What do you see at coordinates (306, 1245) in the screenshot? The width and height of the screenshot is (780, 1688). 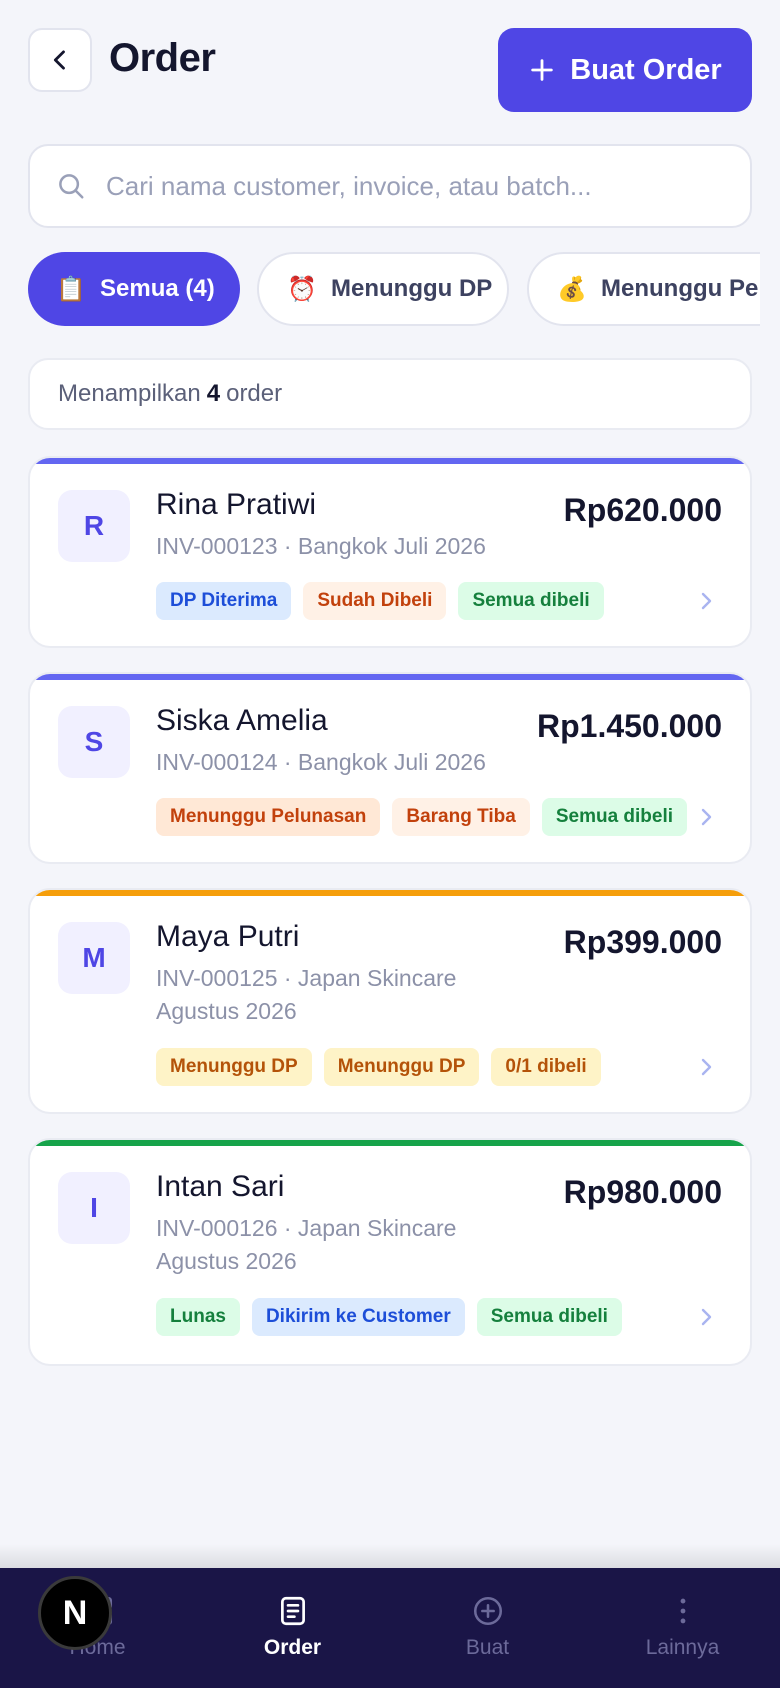 I see `order-meta: INV-000126 · Japan Skincare Agustus 2026` at bounding box center [306, 1245].